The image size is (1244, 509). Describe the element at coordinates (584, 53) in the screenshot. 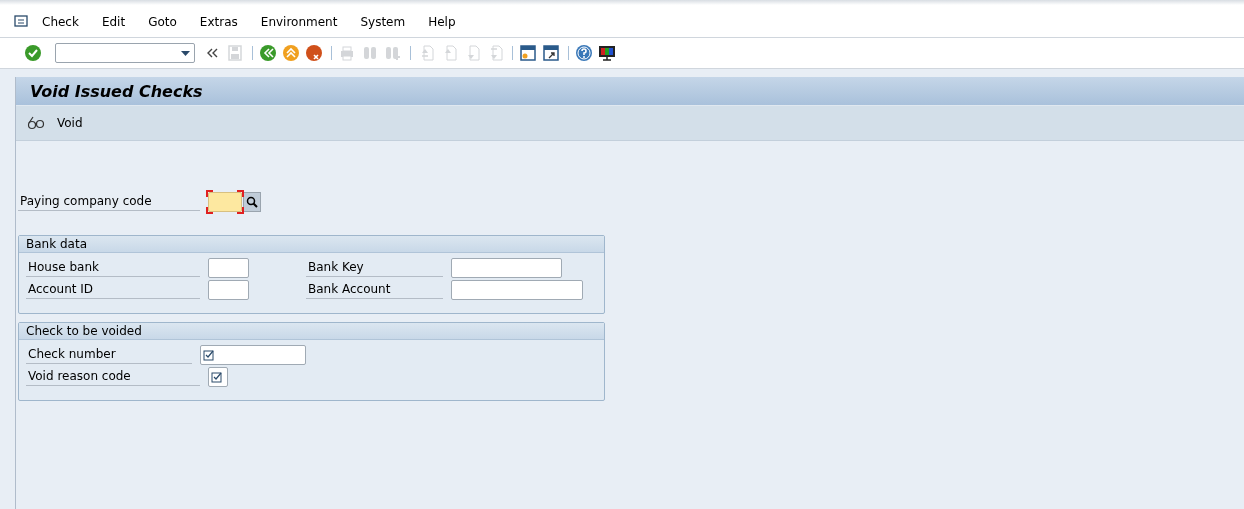

I see `help-icon` at that location.